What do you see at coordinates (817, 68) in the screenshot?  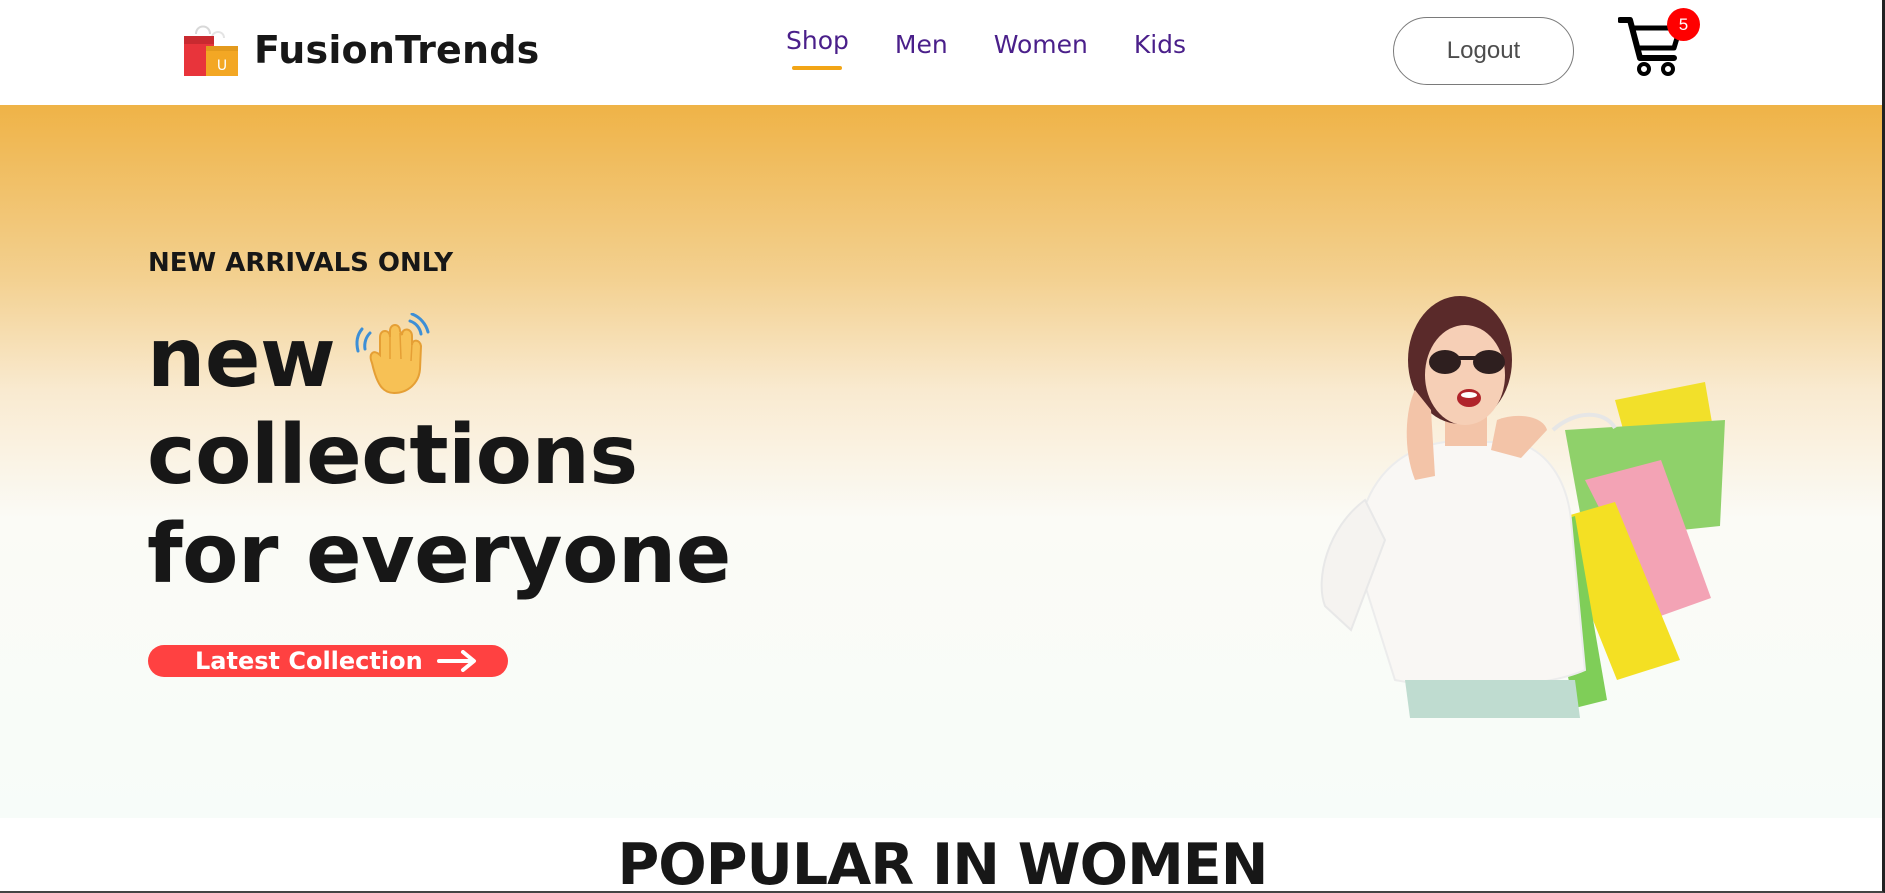 I see `nav-active-underline` at bounding box center [817, 68].